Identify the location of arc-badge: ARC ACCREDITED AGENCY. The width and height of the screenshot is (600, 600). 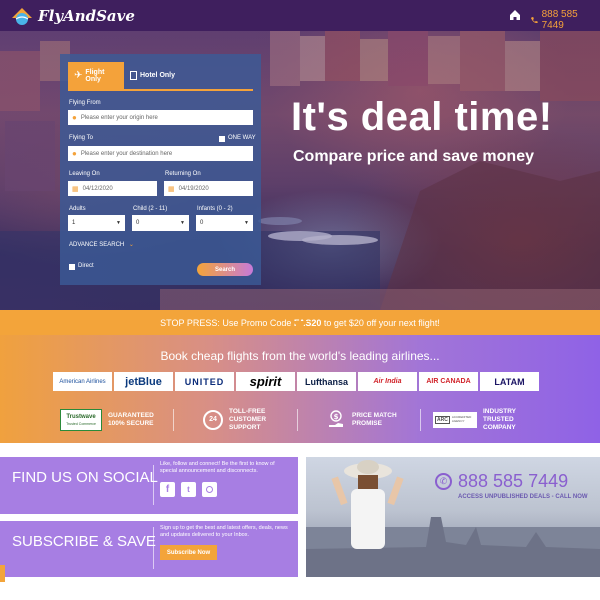
(455, 420).